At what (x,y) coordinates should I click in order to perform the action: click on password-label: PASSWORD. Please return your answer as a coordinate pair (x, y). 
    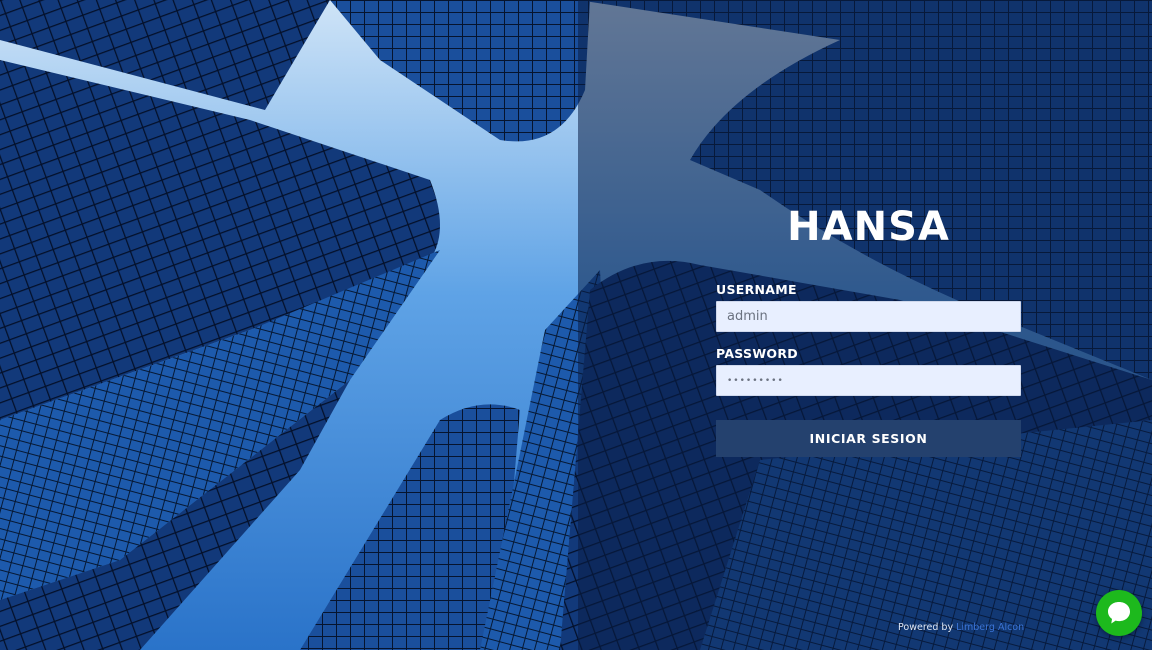
    Looking at the image, I should click on (757, 353).